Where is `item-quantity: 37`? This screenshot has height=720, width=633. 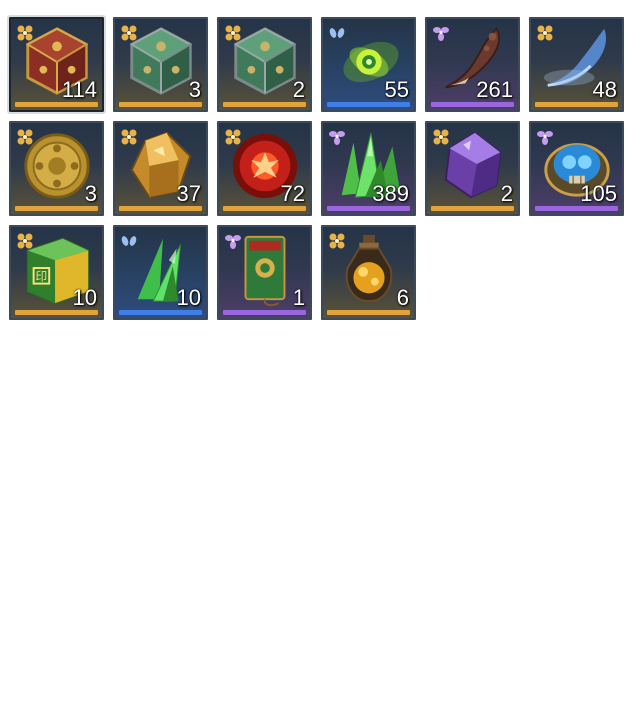
item-quantity: 37 is located at coordinates (188, 193).